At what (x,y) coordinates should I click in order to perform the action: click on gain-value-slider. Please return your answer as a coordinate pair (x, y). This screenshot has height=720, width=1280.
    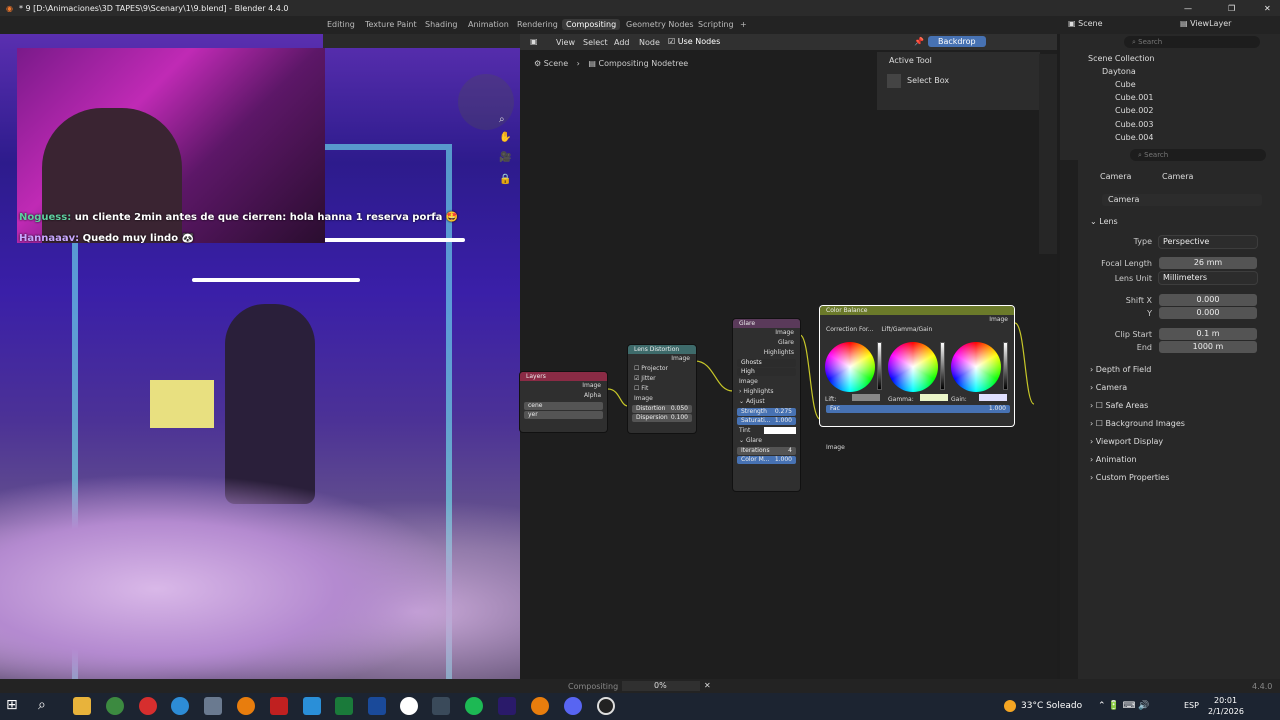
    Looking at the image, I should click on (1005, 366).